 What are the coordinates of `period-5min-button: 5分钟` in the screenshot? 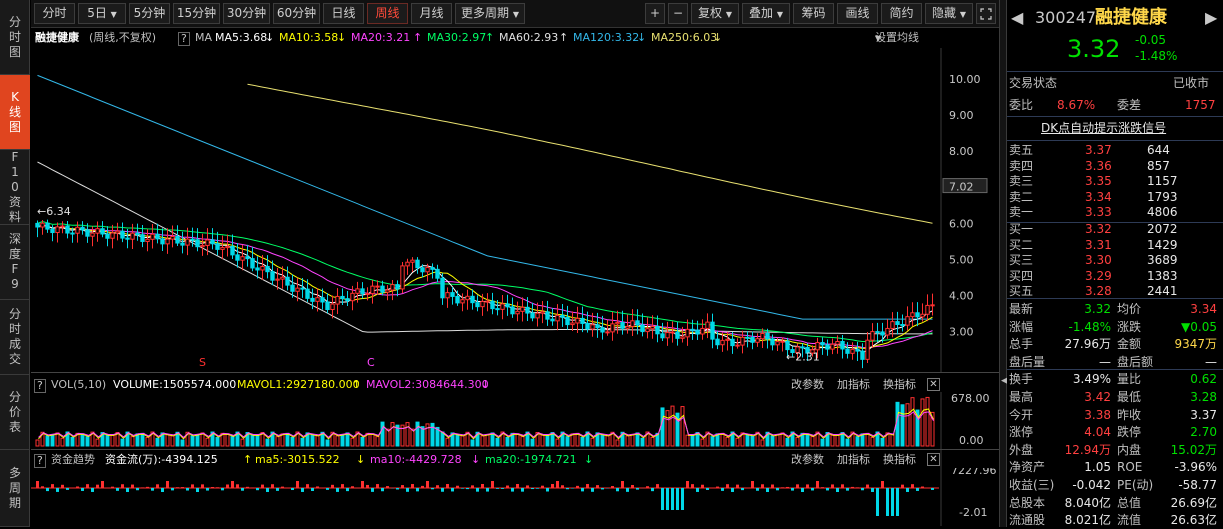 It's located at (149, 13).